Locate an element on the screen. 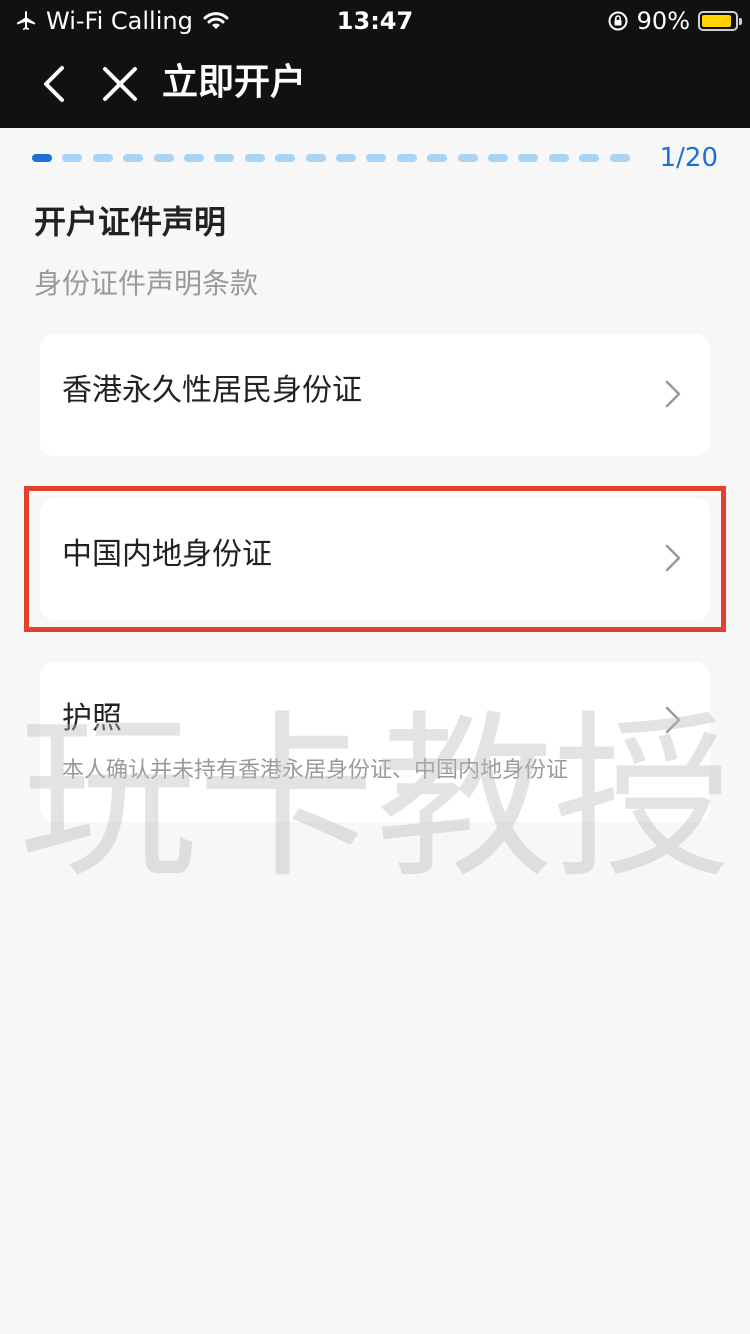  chevron-right-icon is located at coordinates (673, 394).